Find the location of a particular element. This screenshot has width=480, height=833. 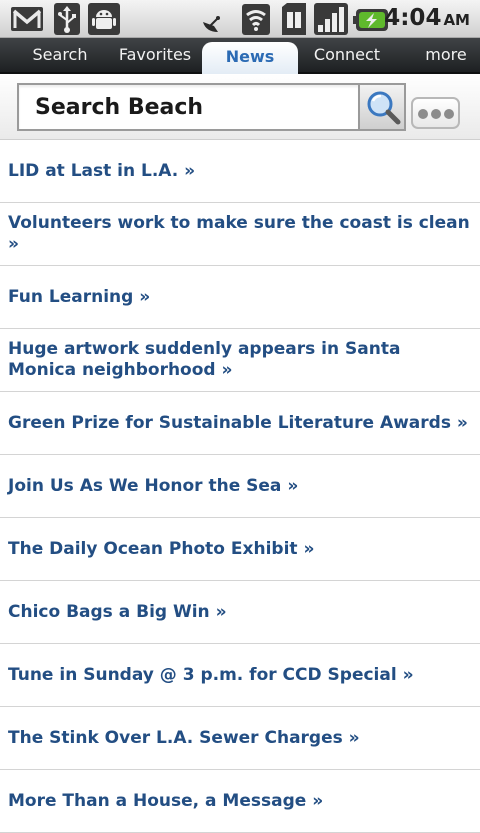

more-options-button is located at coordinates (435, 113).